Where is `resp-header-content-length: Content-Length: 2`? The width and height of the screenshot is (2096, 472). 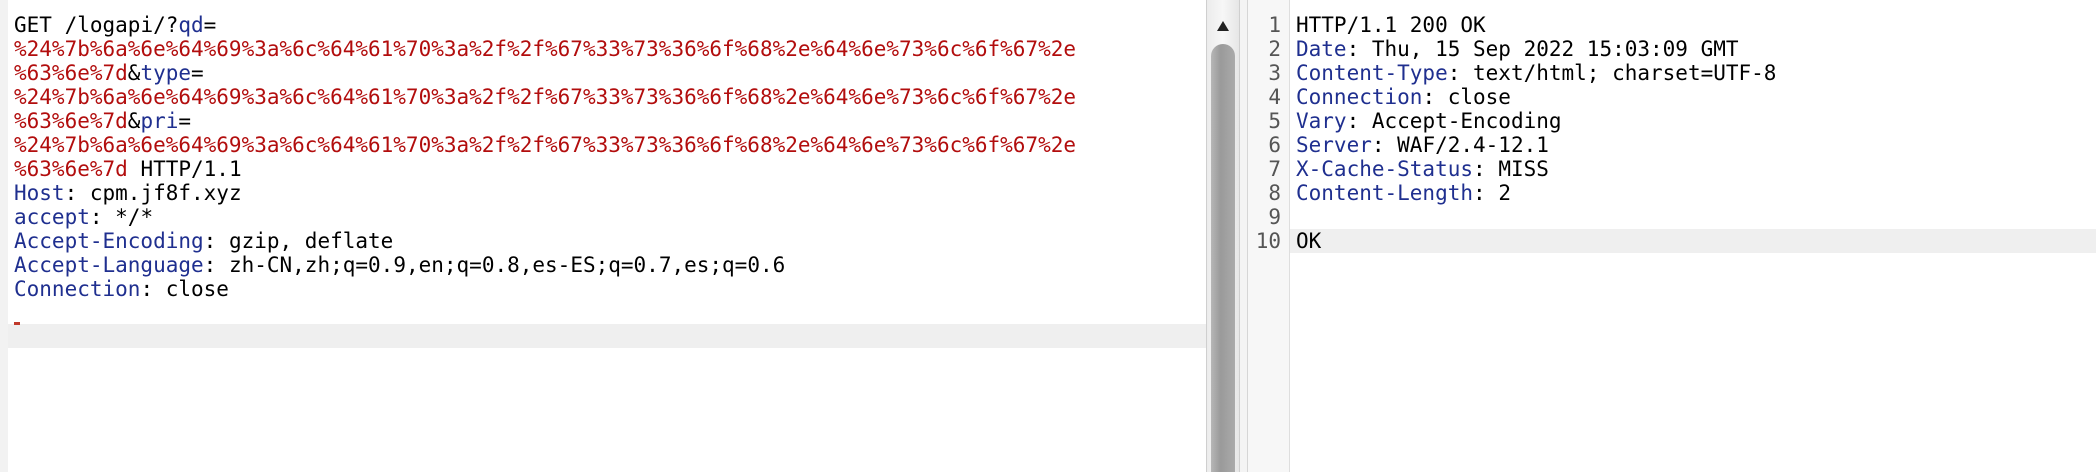
resp-header-content-length: Content-Length: 2 is located at coordinates (1403, 193).